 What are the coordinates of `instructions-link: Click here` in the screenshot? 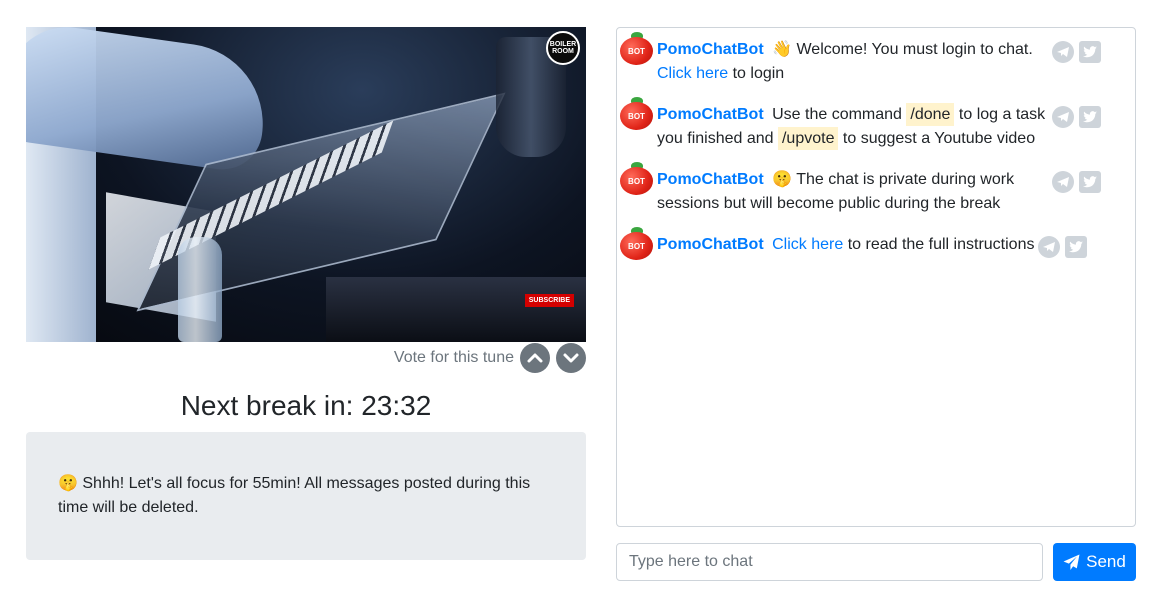 It's located at (807, 244).